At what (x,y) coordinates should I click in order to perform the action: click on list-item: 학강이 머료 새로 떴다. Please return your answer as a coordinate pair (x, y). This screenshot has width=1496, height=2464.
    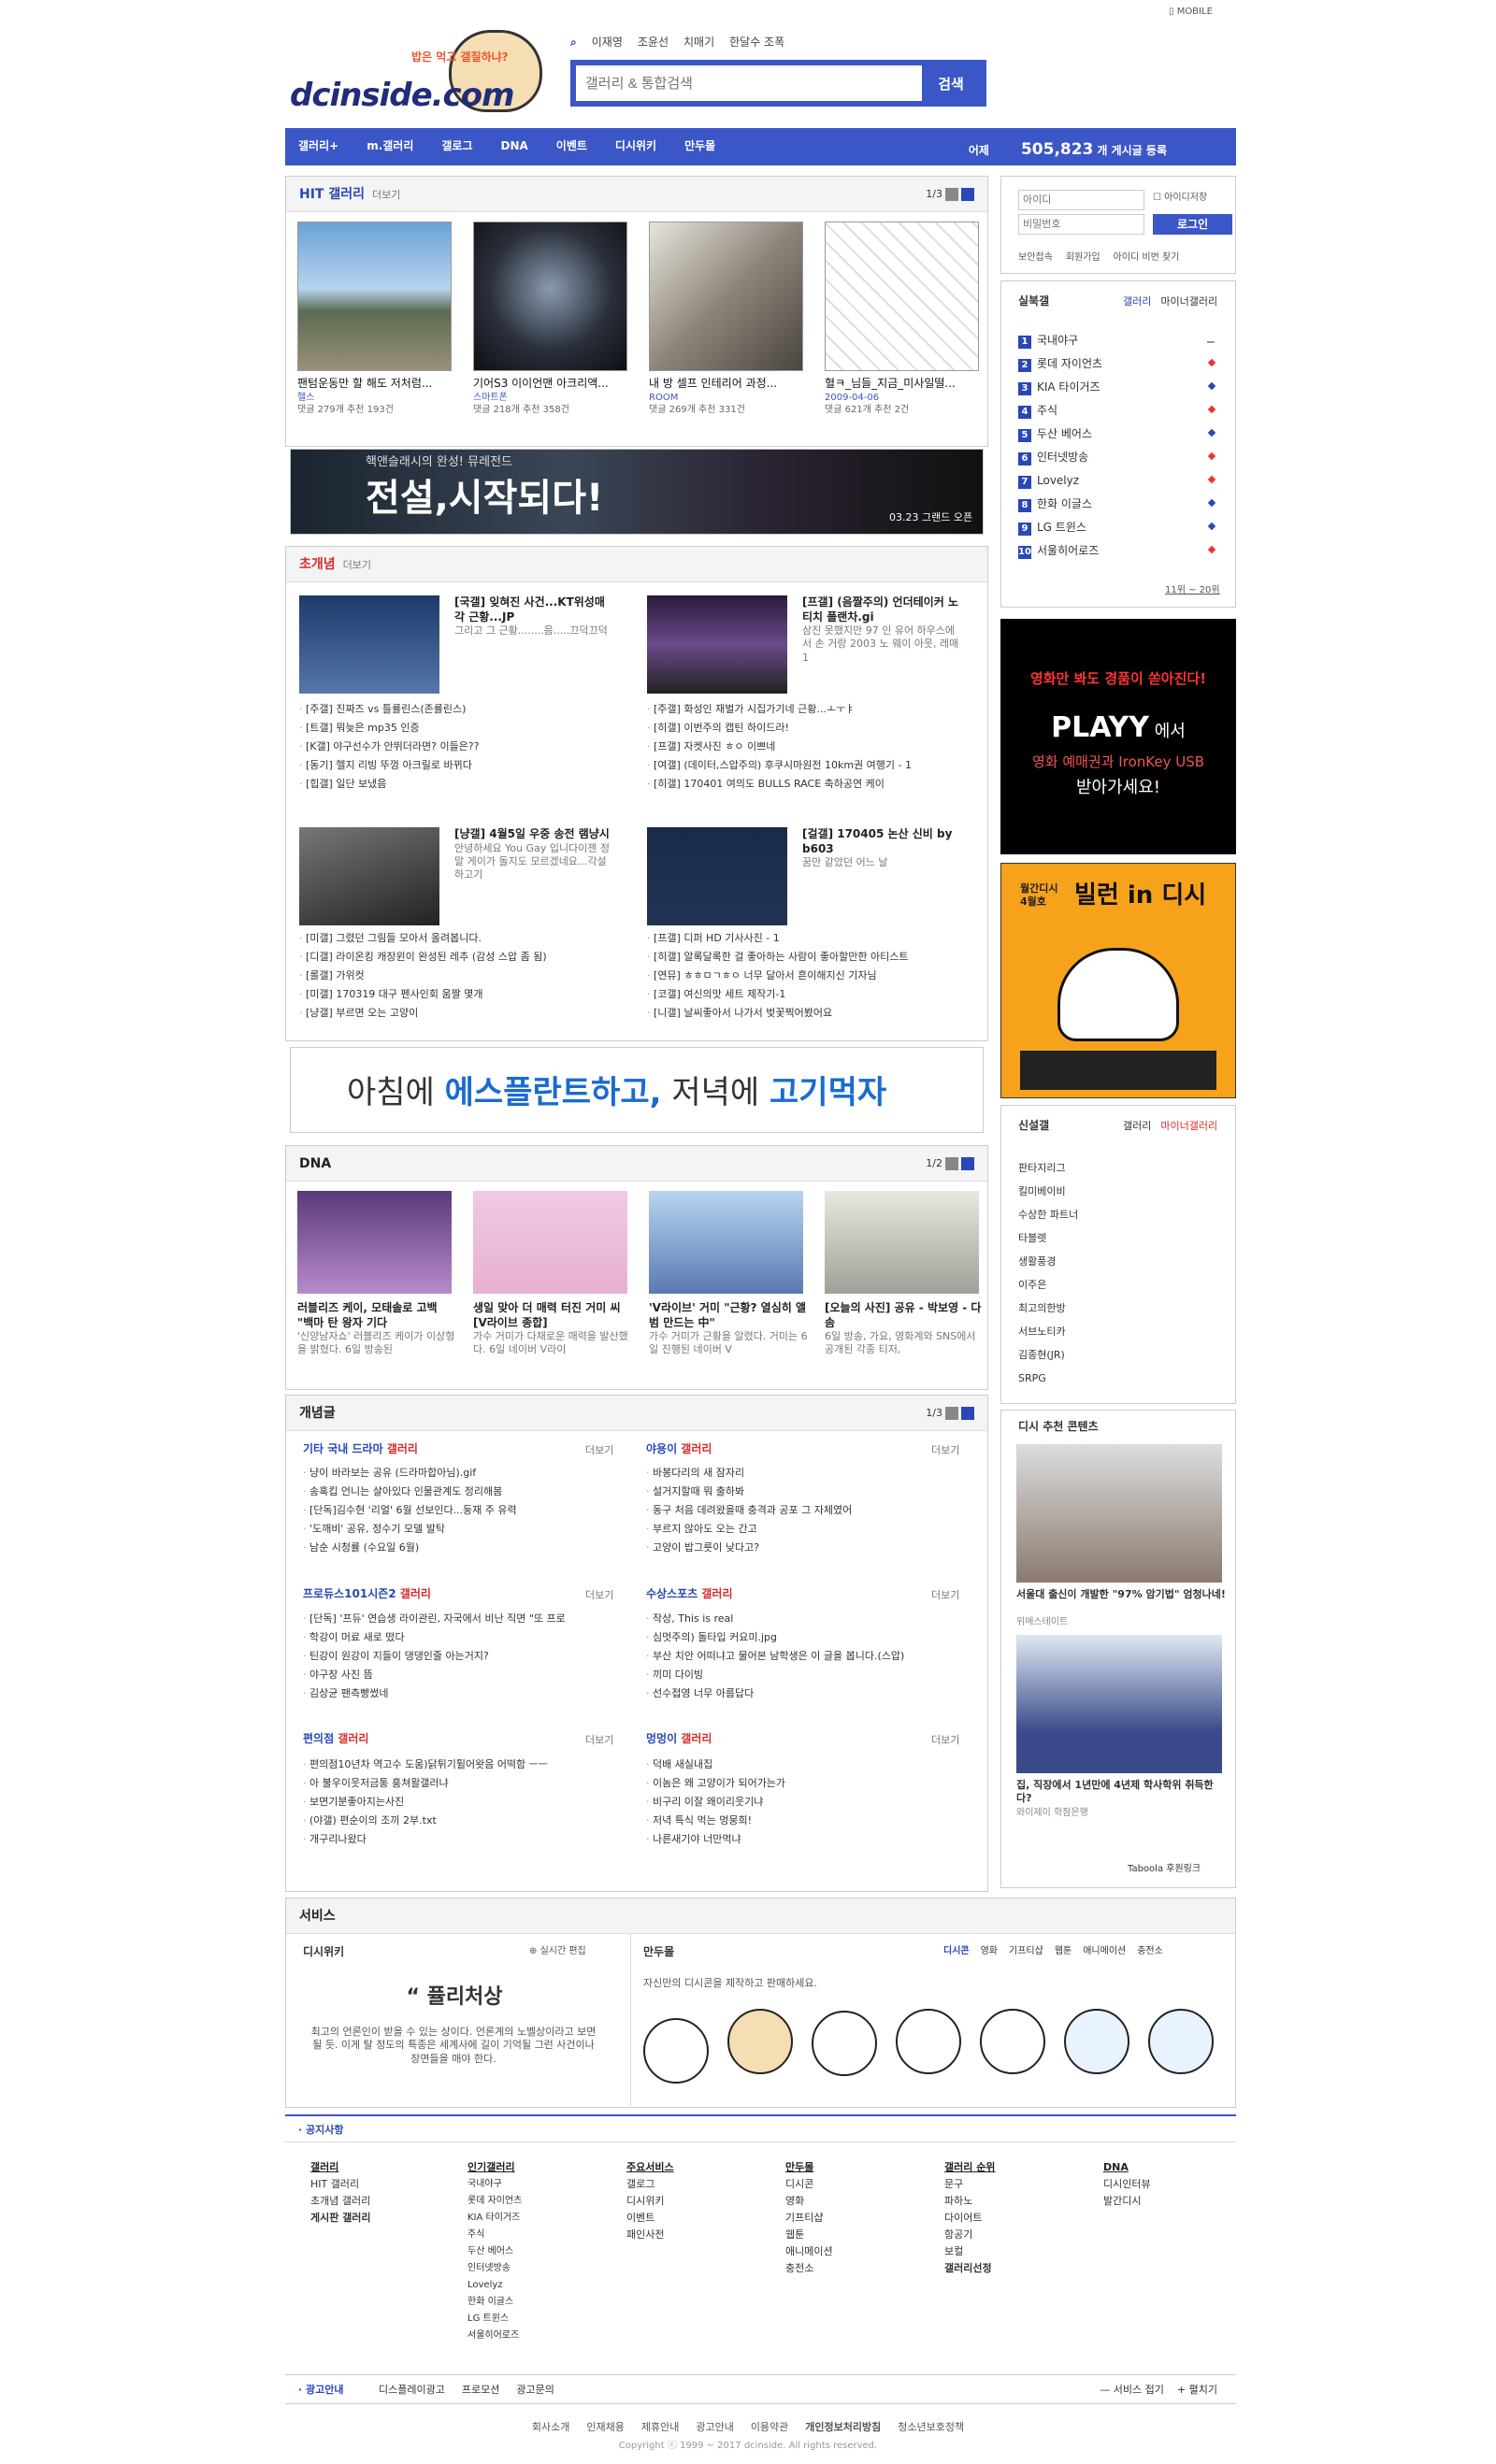
    Looking at the image, I should click on (462, 1640).